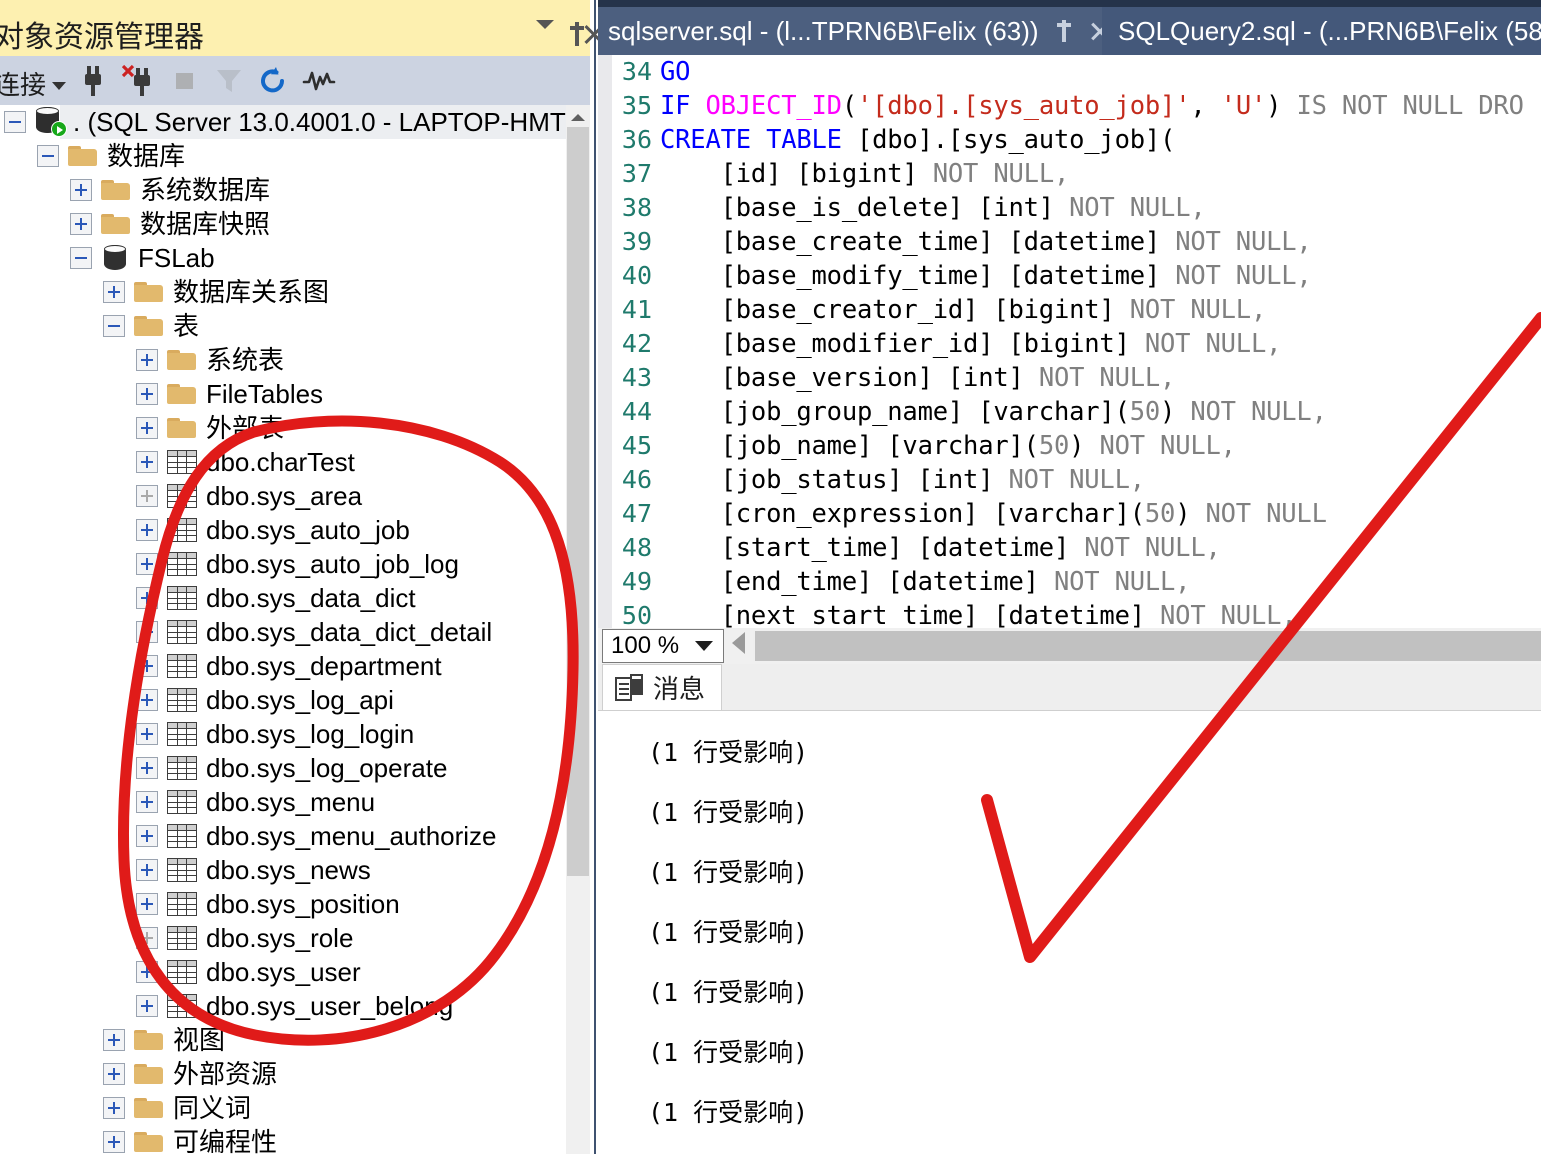 The height and width of the screenshot is (1154, 1541). I want to click on tree-node: dbo.sys_position, so click(268, 904).